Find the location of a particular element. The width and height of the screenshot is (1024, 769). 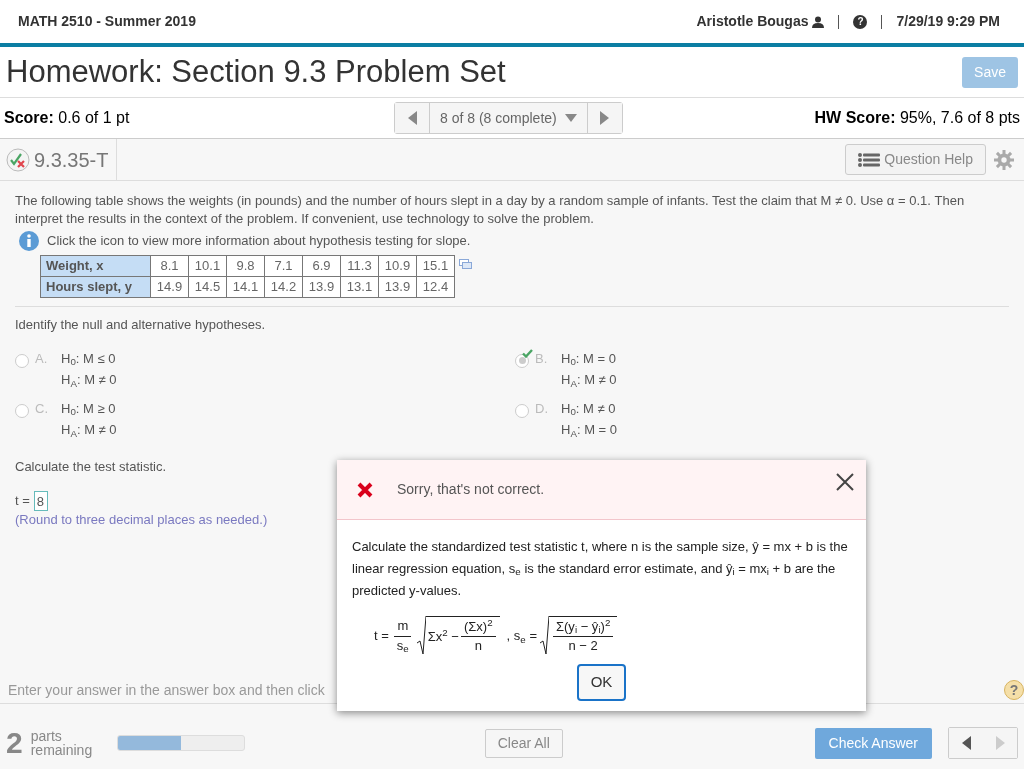

page-title: Homework: Section 9.3 Problem Set is located at coordinates (256, 71).